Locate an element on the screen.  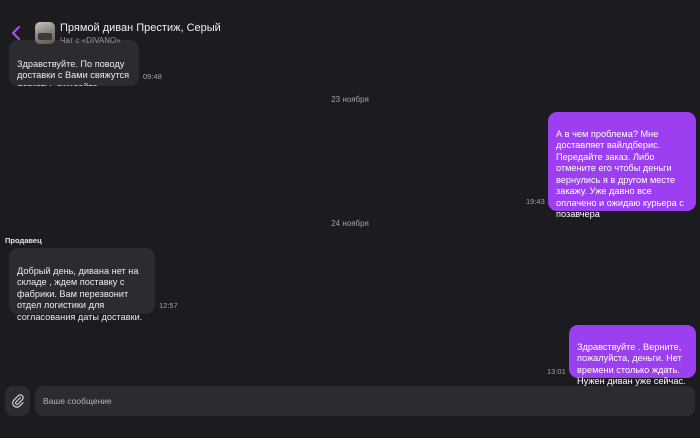
back-button is located at coordinates (16, 33).